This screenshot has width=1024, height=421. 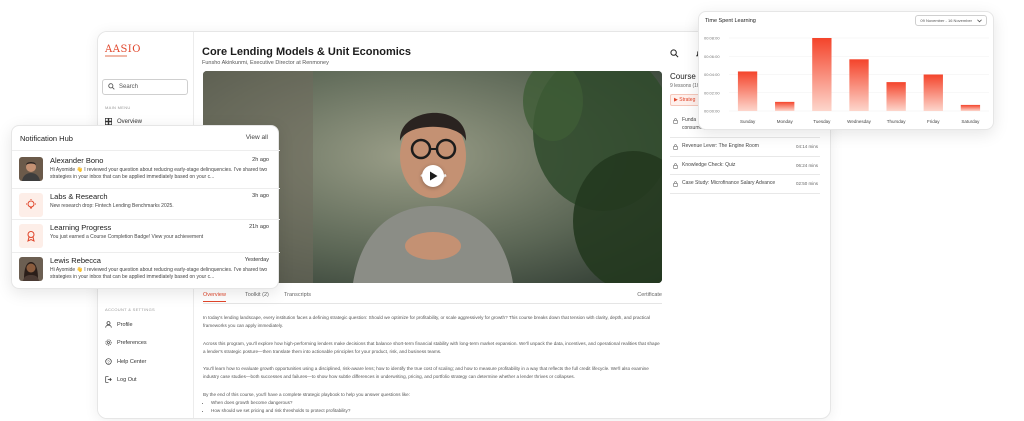 I want to click on lesson-name: Case Study: Microfinance Salary Advance, so click(x=729, y=183).